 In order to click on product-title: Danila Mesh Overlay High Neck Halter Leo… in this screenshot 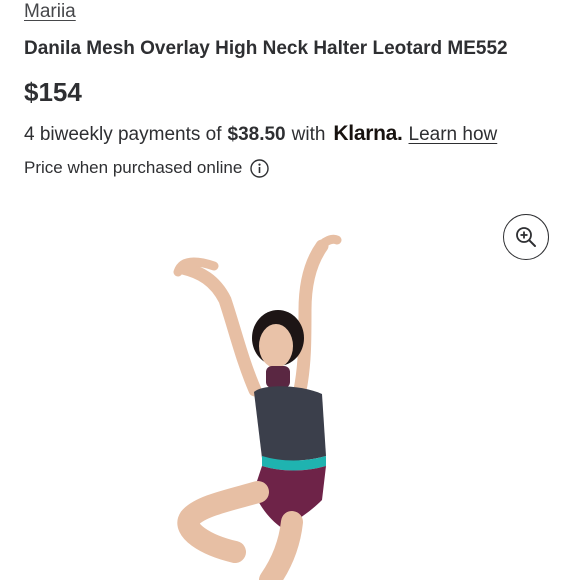, I will do `click(266, 48)`.